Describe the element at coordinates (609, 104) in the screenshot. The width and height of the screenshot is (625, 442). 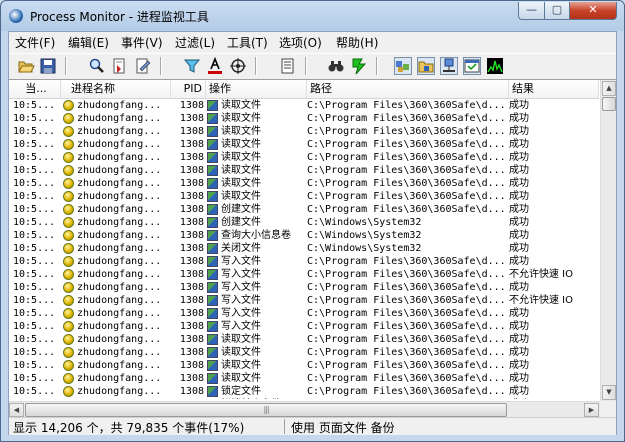
I see `vertical-scroll-thumb` at that location.